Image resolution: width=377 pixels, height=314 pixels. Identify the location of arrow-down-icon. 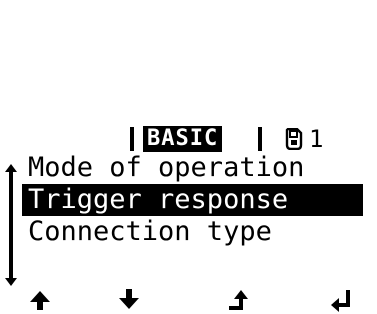
(129, 300).